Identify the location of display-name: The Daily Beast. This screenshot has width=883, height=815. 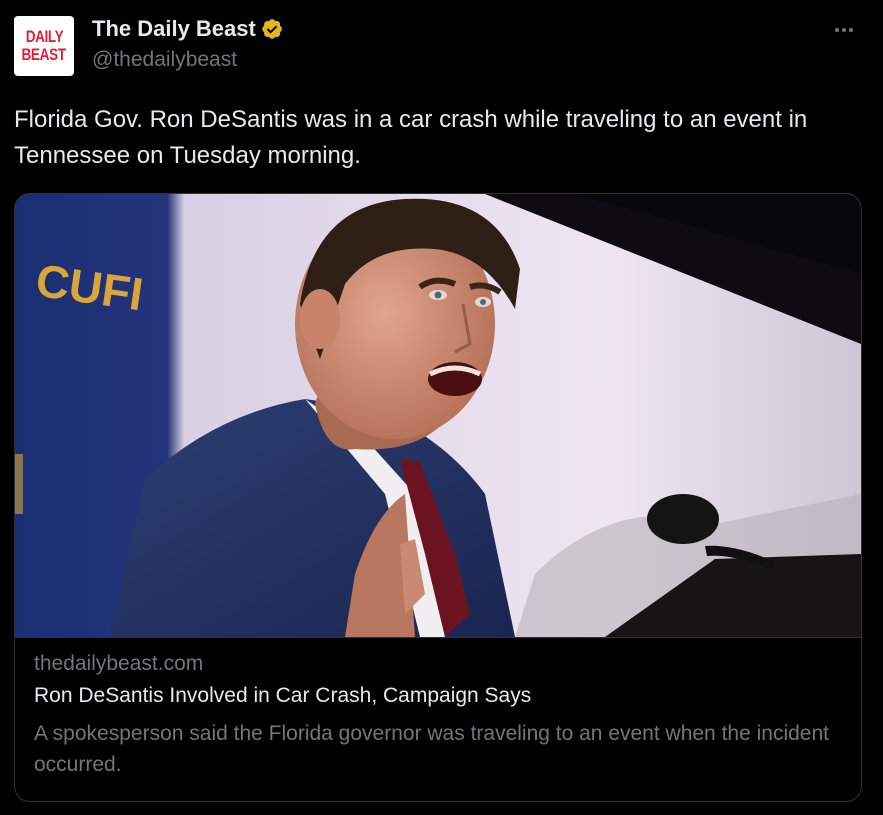
(174, 29).